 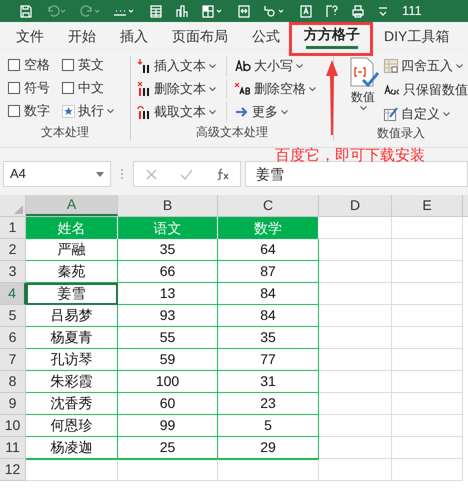 What do you see at coordinates (182, 66) in the screenshot?
I see `ribbon-button: 插入文本` at bounding box center [182, 66].